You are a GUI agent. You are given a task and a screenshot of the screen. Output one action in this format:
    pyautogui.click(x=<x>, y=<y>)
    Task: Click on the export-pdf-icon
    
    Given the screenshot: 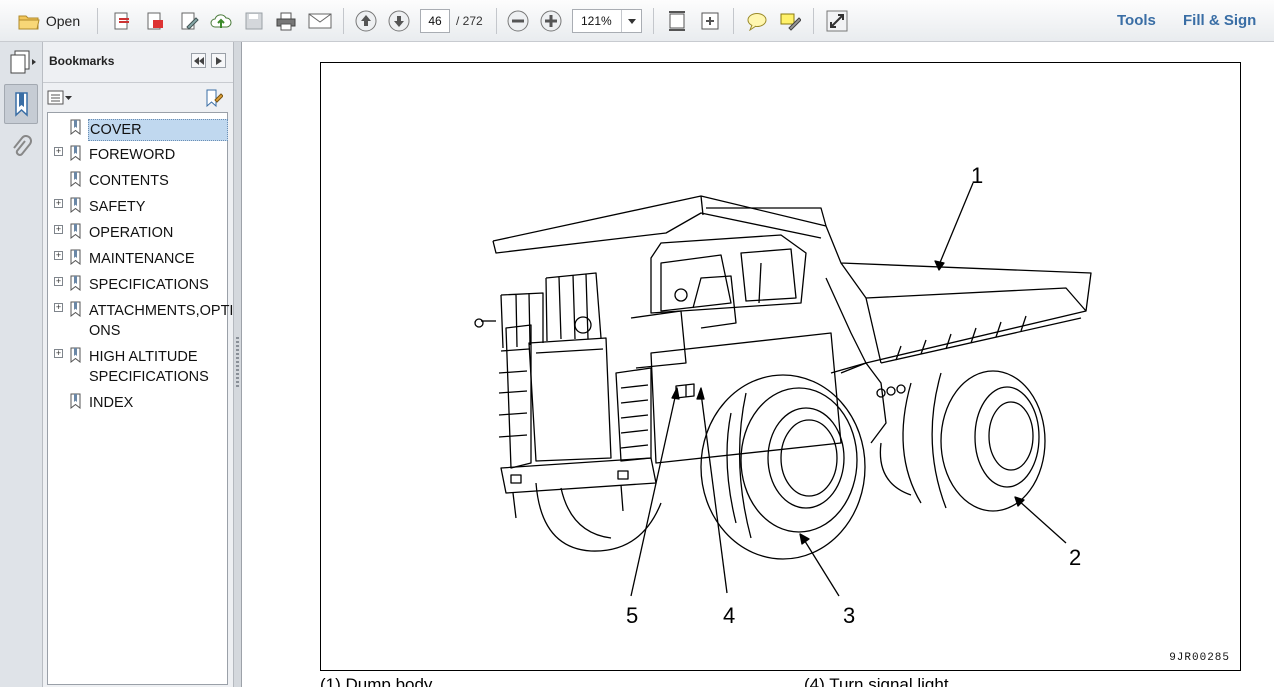 What is the action you would take?
    pyautogui.click(x=155, y=21)
    